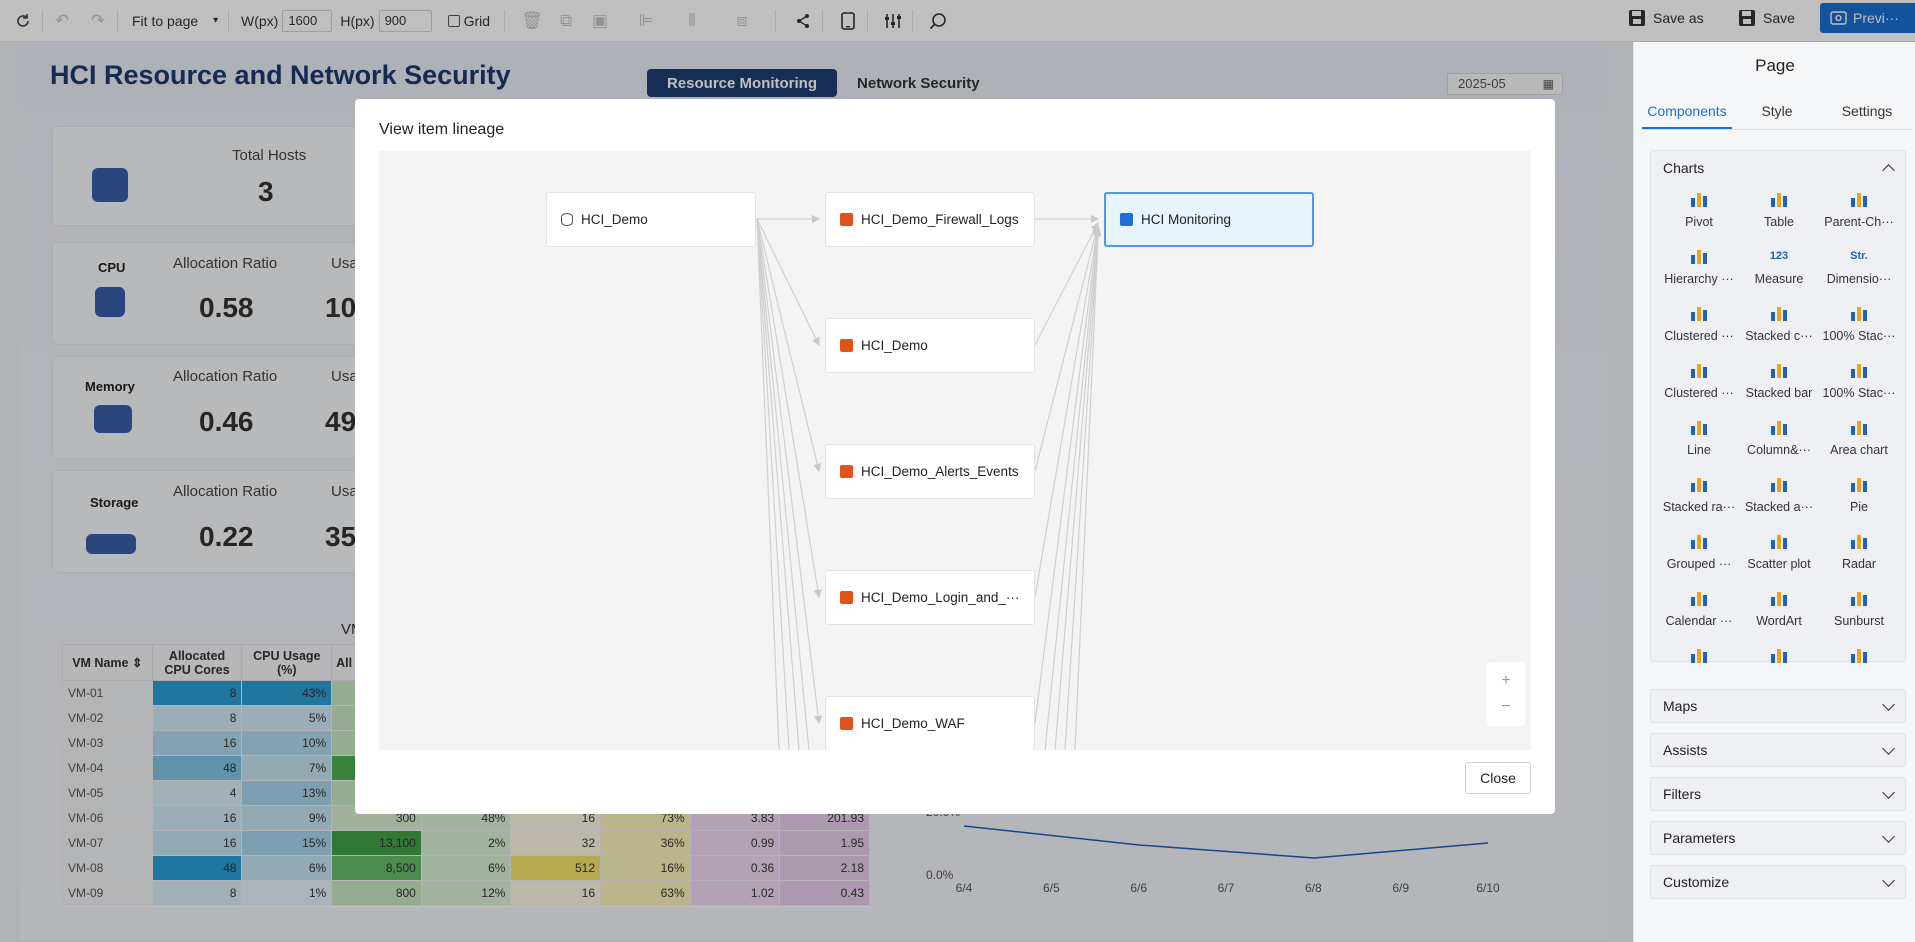 Image resolution: width=1915 pixels, height=942 pixels. I want to click on section-customize: Customize, so click(1778, 882).